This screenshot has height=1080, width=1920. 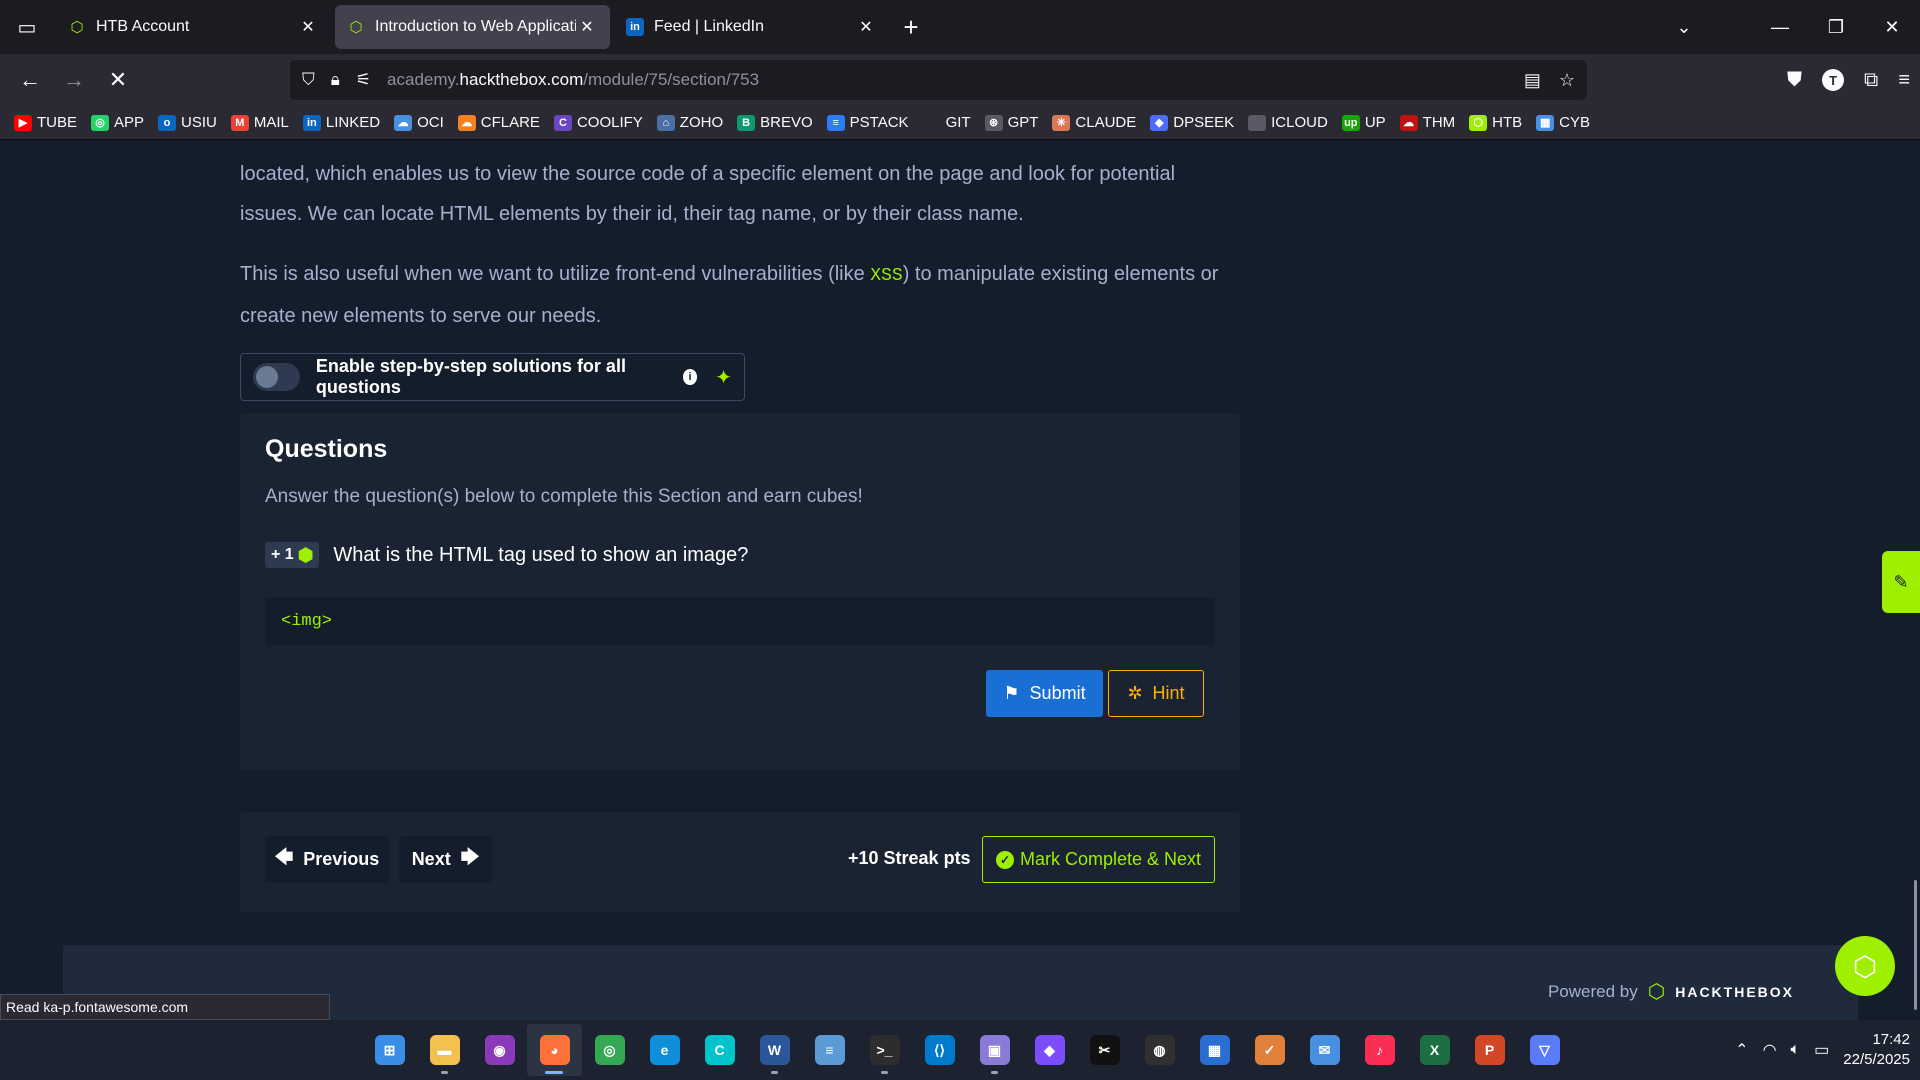 I want to click on vpn-icon-glyph: ▽, so click(x=1544, y=1050).